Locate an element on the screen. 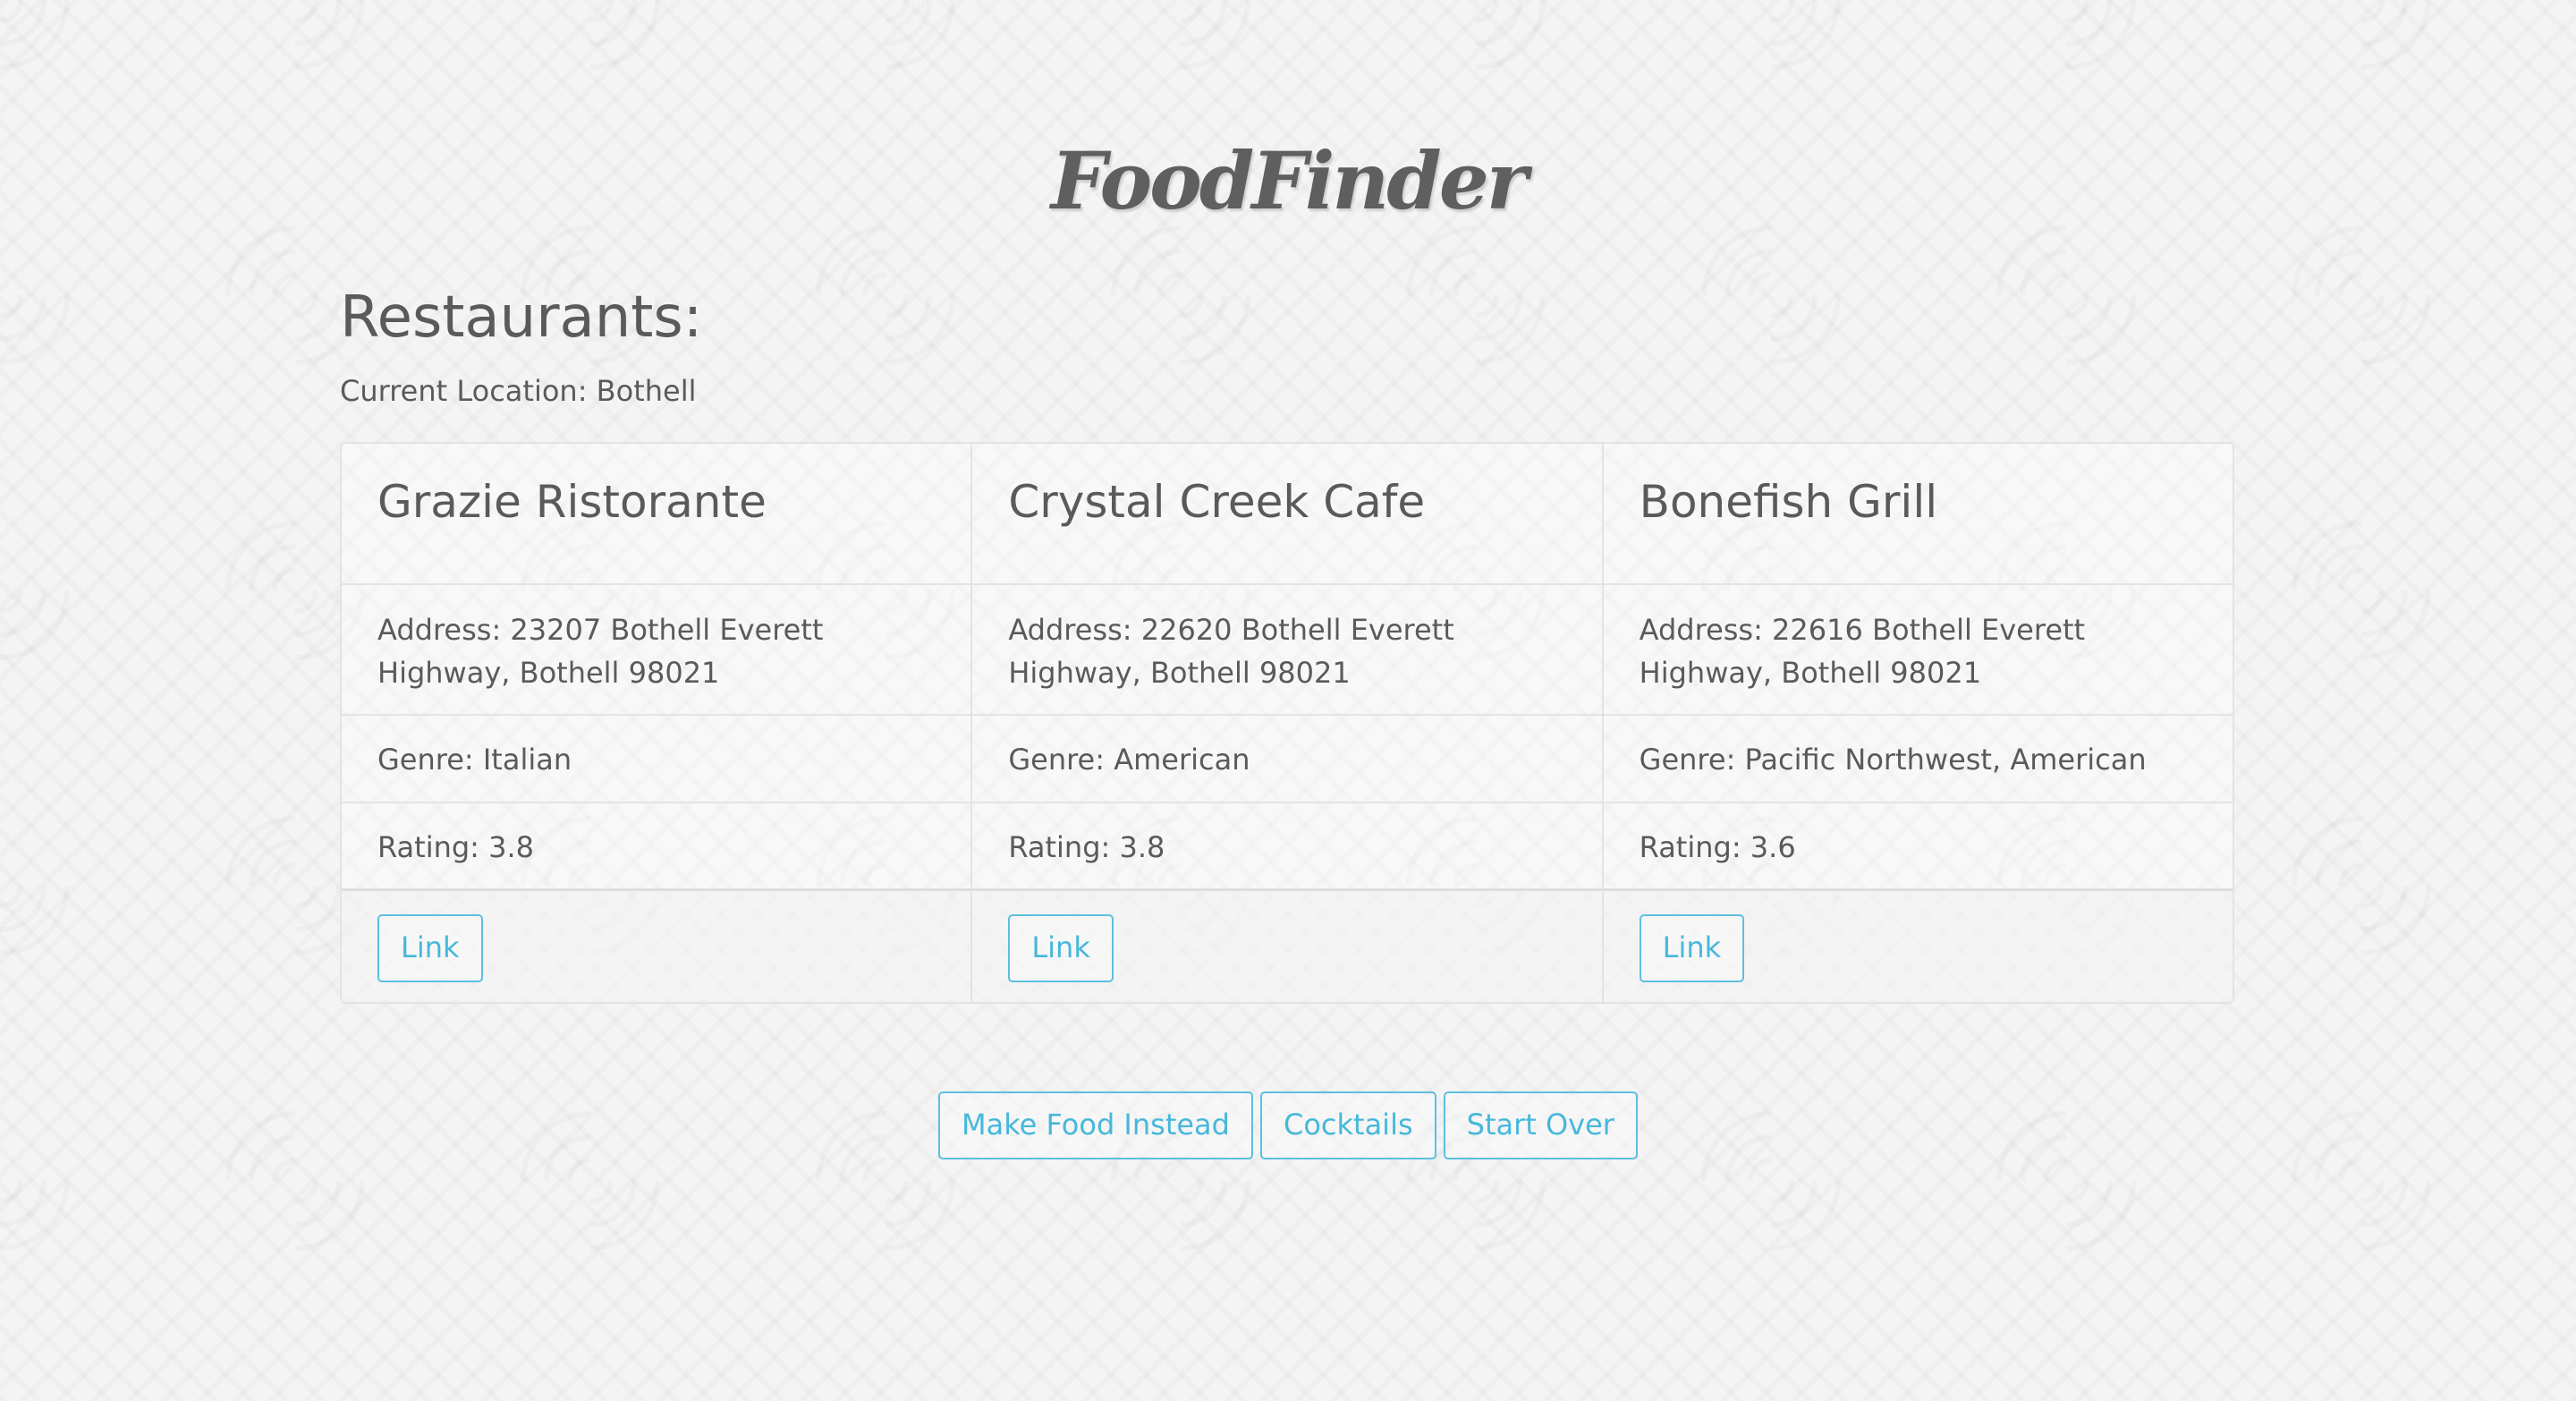  app-logo: FoodFinder is located at coordinates (1289, 180).